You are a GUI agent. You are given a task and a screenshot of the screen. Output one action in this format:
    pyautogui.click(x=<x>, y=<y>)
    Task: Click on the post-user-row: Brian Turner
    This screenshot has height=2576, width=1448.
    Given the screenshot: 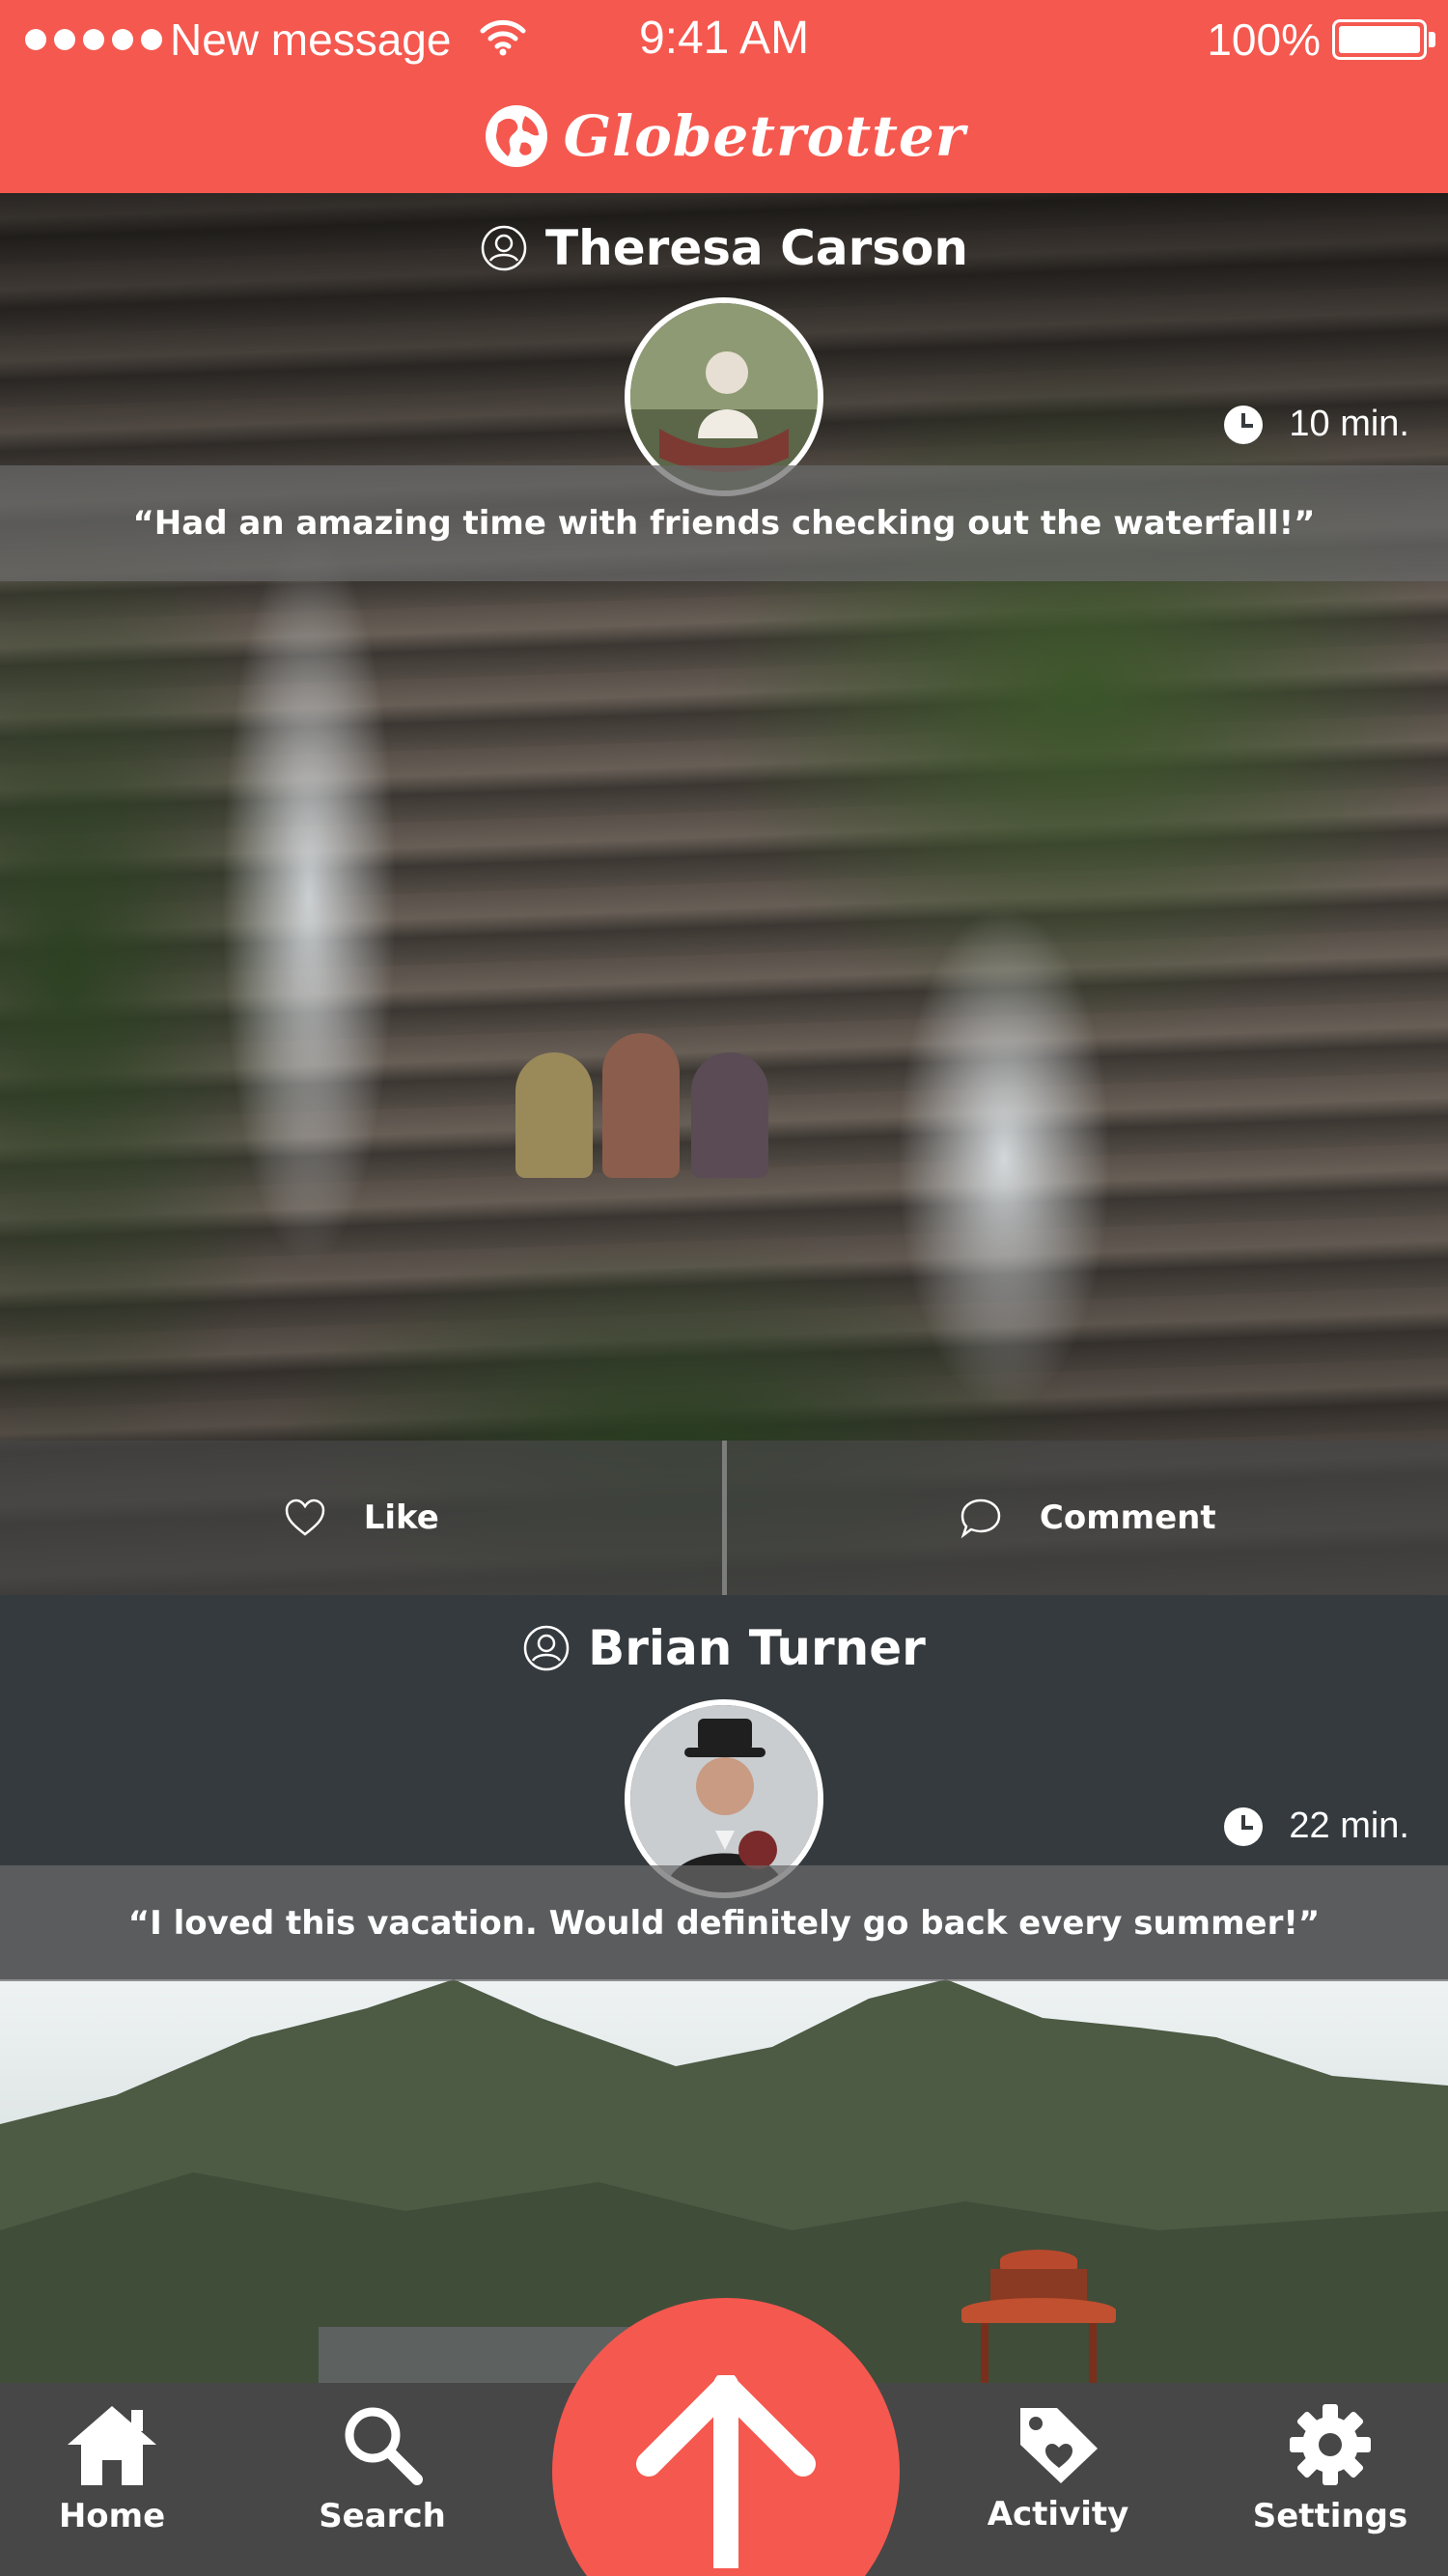 What is the action you would take?
    pyautogui.click(x=724, y=1648)
    